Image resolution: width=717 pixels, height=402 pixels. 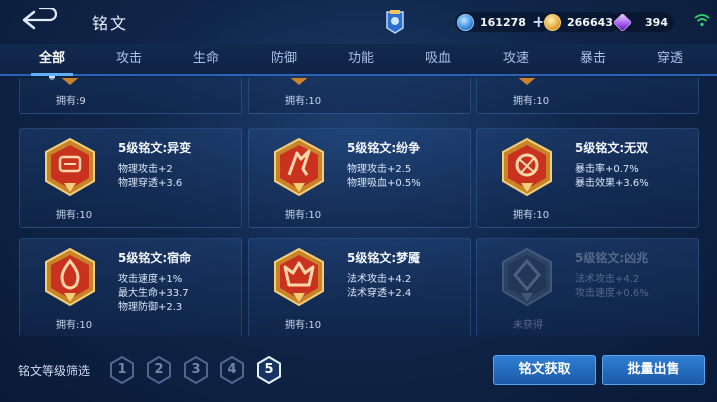 I want to click on rune-card-strife: 5级铭文:纷争 物理攻击+2.5 物理吸血+0.5% 拥有:10, so click(x=359, y=178).